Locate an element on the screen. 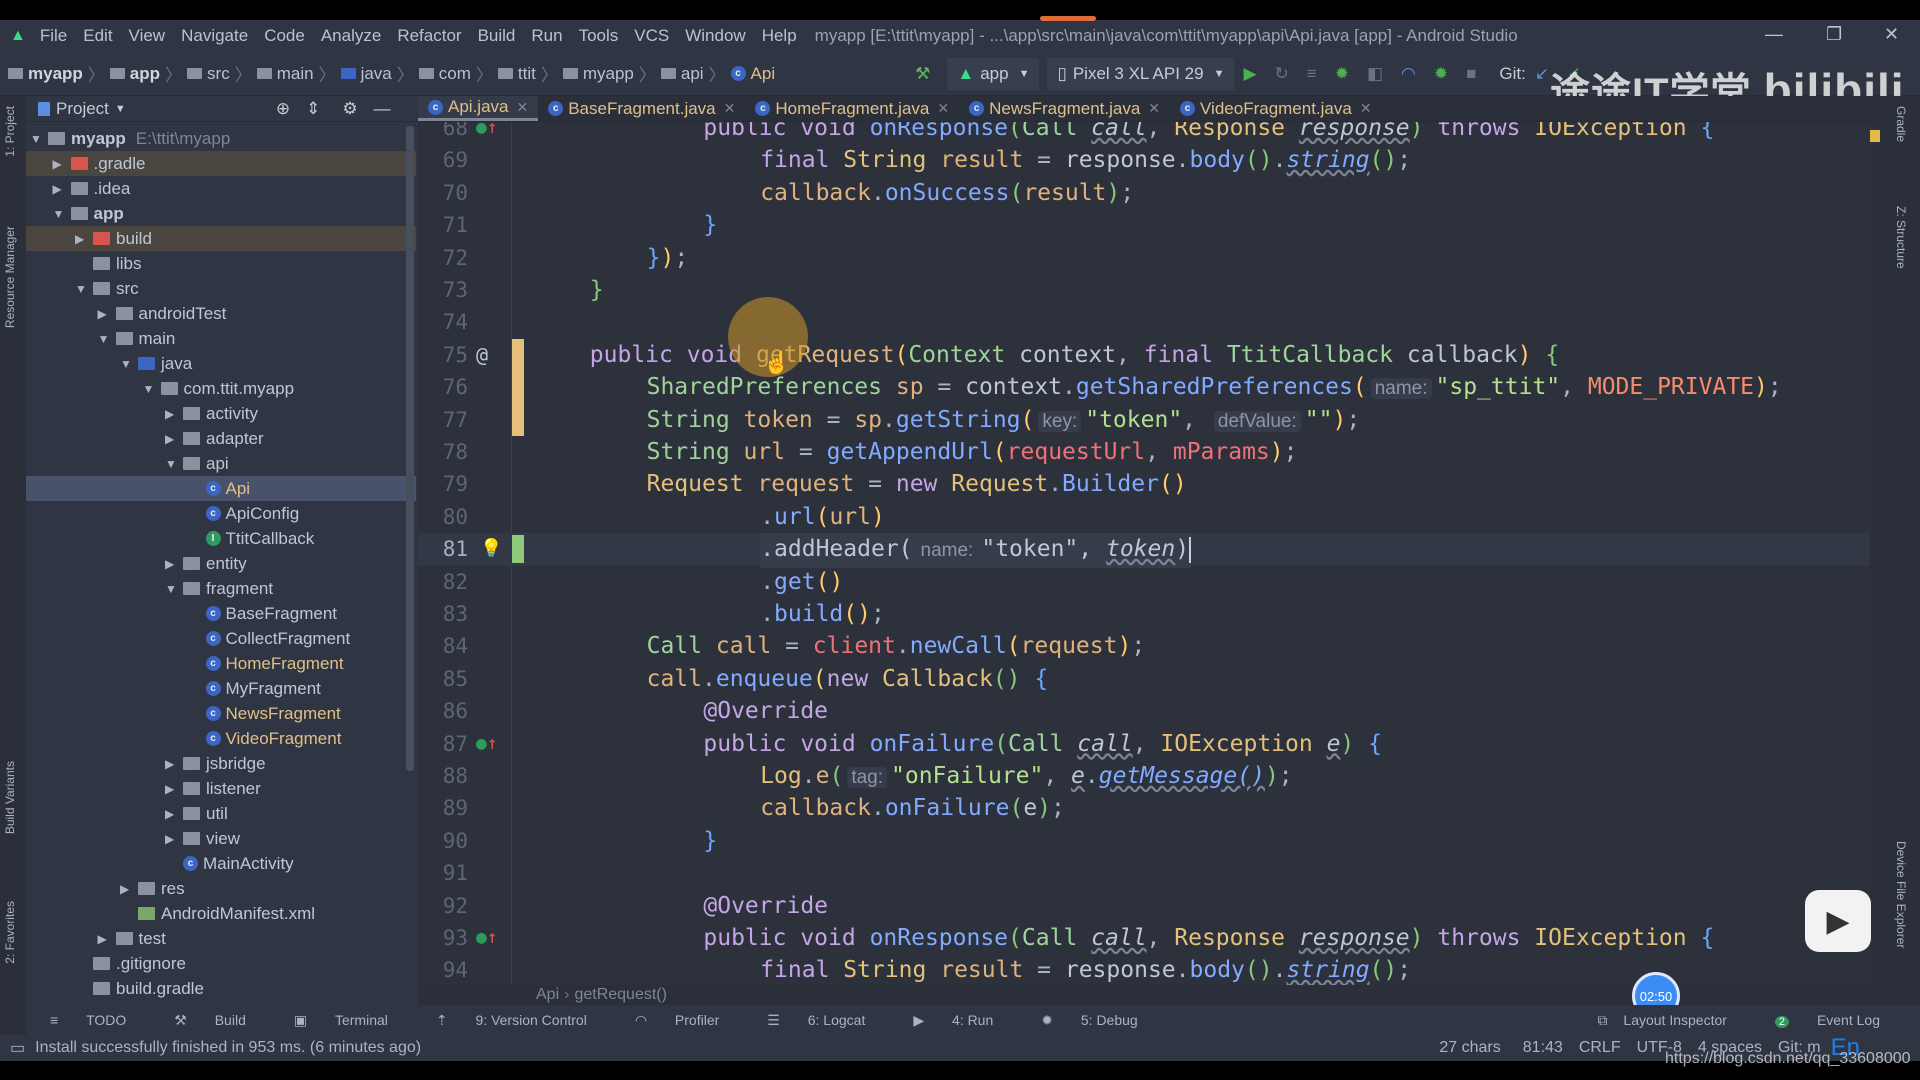 This screenshot has height=1080, width=1920. menu-code: Code is located at coordinates (284, 36).